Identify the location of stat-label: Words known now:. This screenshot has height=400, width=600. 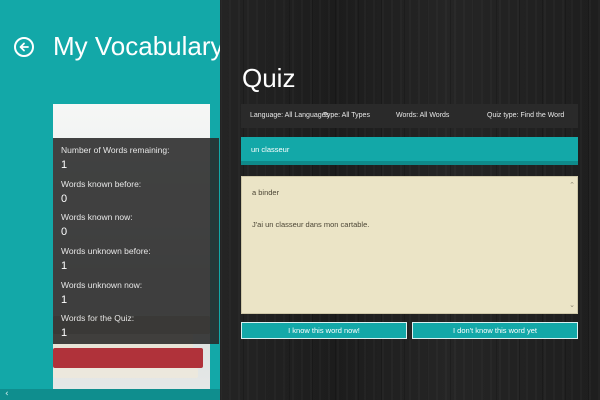
(97, 217).